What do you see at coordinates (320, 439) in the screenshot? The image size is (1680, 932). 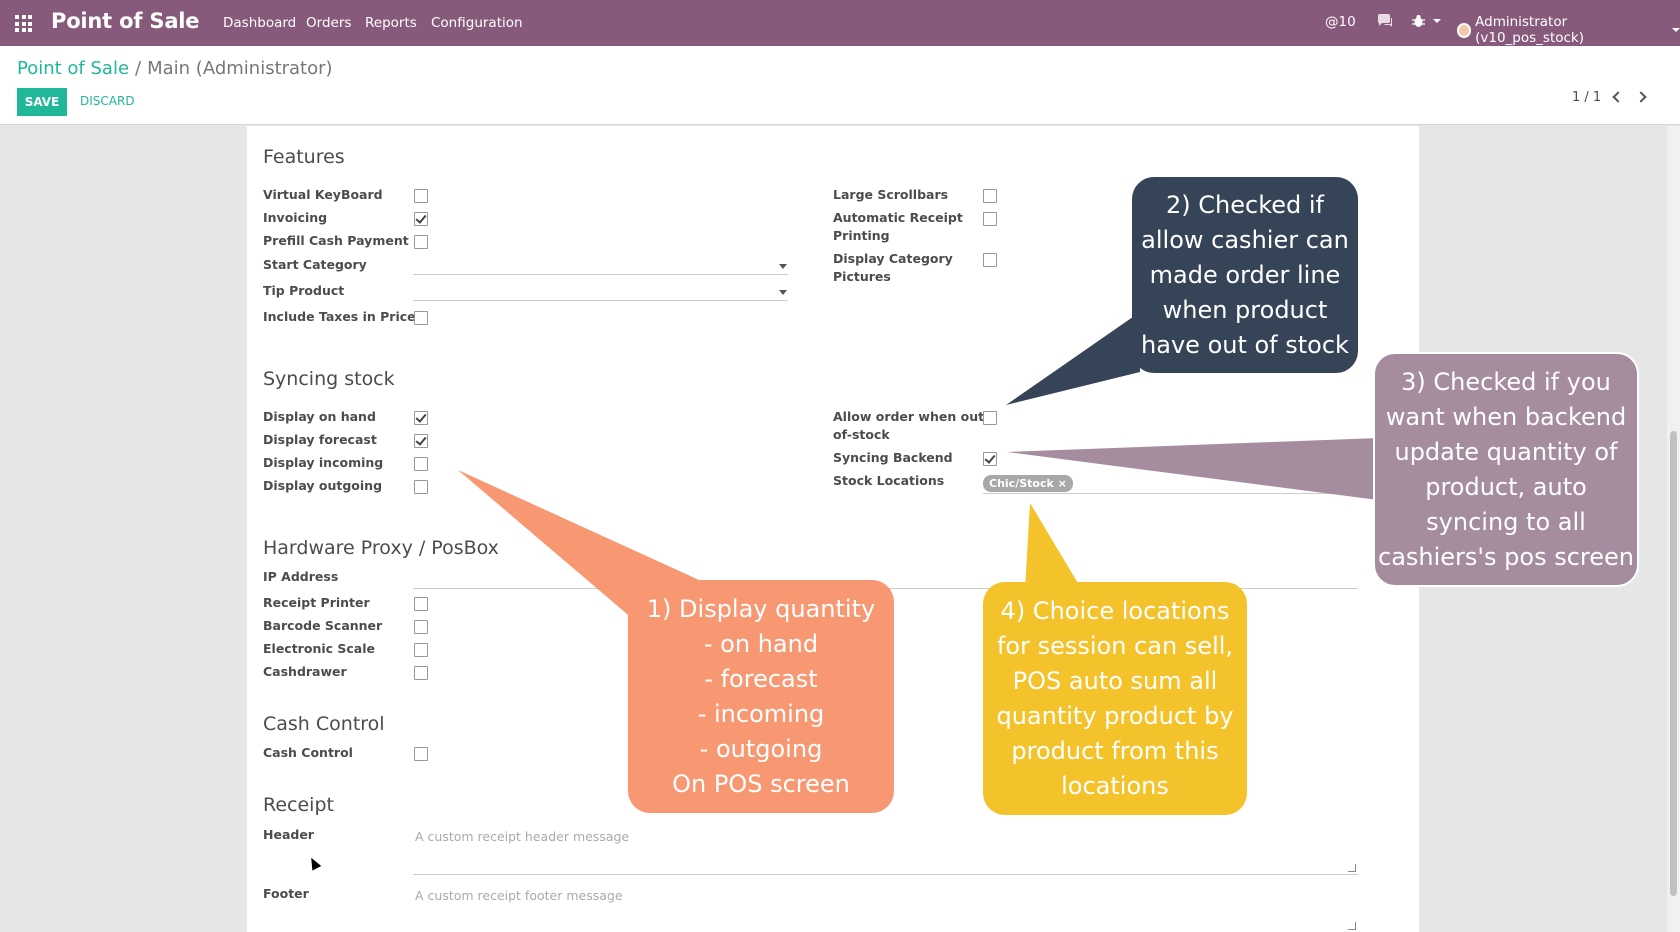 I see `display-forecast-label: Display forecast` at bounding box center [320, 439].